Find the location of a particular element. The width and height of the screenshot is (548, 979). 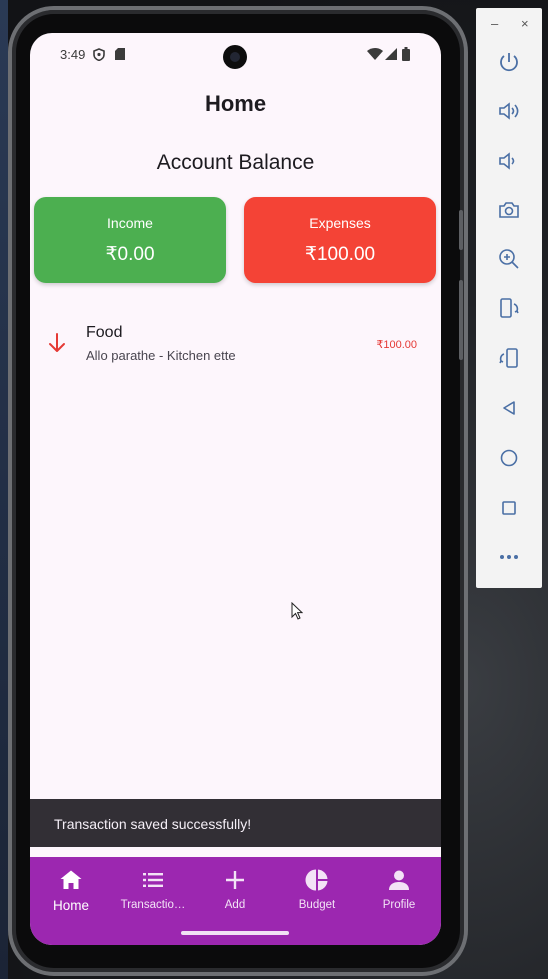

person-icon is located at coordinates (399, 880).